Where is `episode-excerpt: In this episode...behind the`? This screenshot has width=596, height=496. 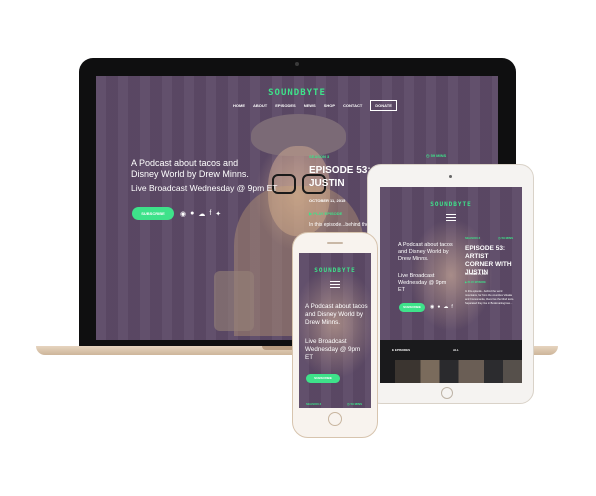 episode-excerpt: In this episode...behind the is located at coordinates (339, 225).